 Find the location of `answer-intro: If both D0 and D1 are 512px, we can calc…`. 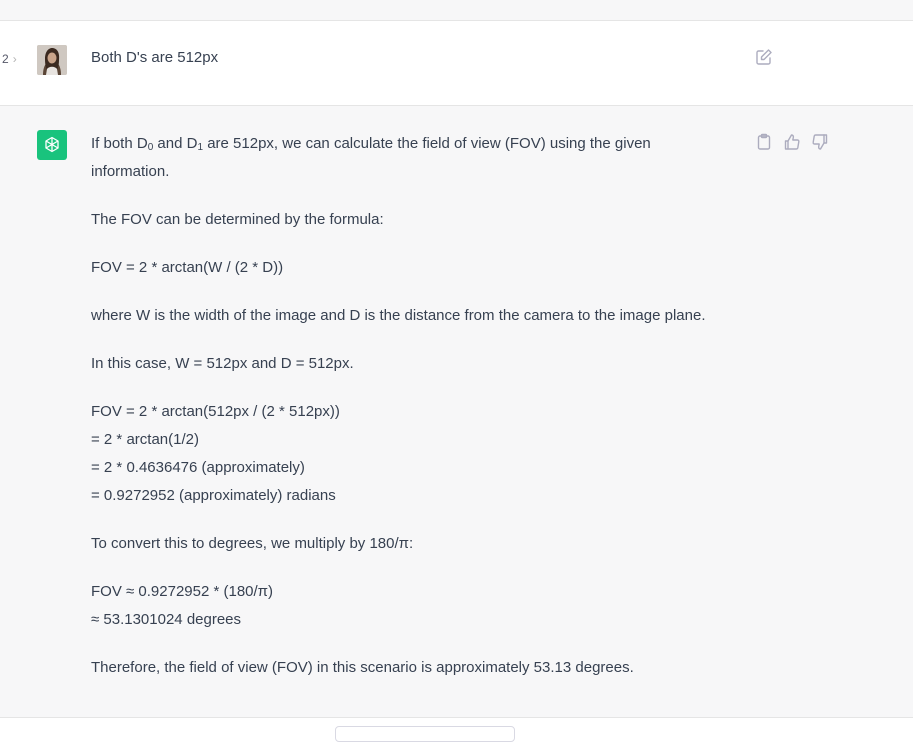

answer-intro: If both D0 and D1 are 512px, we can calc… is located at coordinates (371, 157).